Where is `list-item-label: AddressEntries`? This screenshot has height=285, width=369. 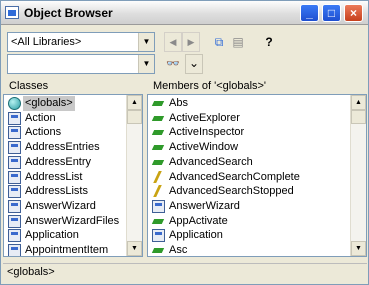
list-item-label: AddressEntries is located at coordinates (62, 147).